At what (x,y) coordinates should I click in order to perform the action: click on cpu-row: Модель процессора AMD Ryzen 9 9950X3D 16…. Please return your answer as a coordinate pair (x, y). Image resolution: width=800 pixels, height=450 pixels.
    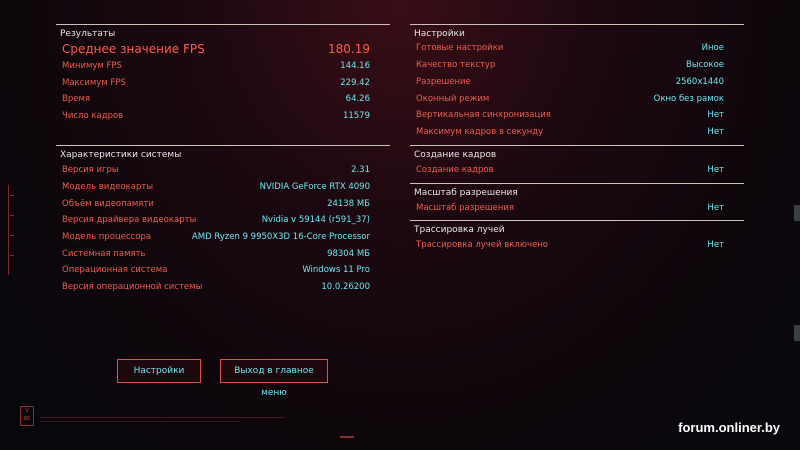
    Looking at the image, I should click on (223, 237).